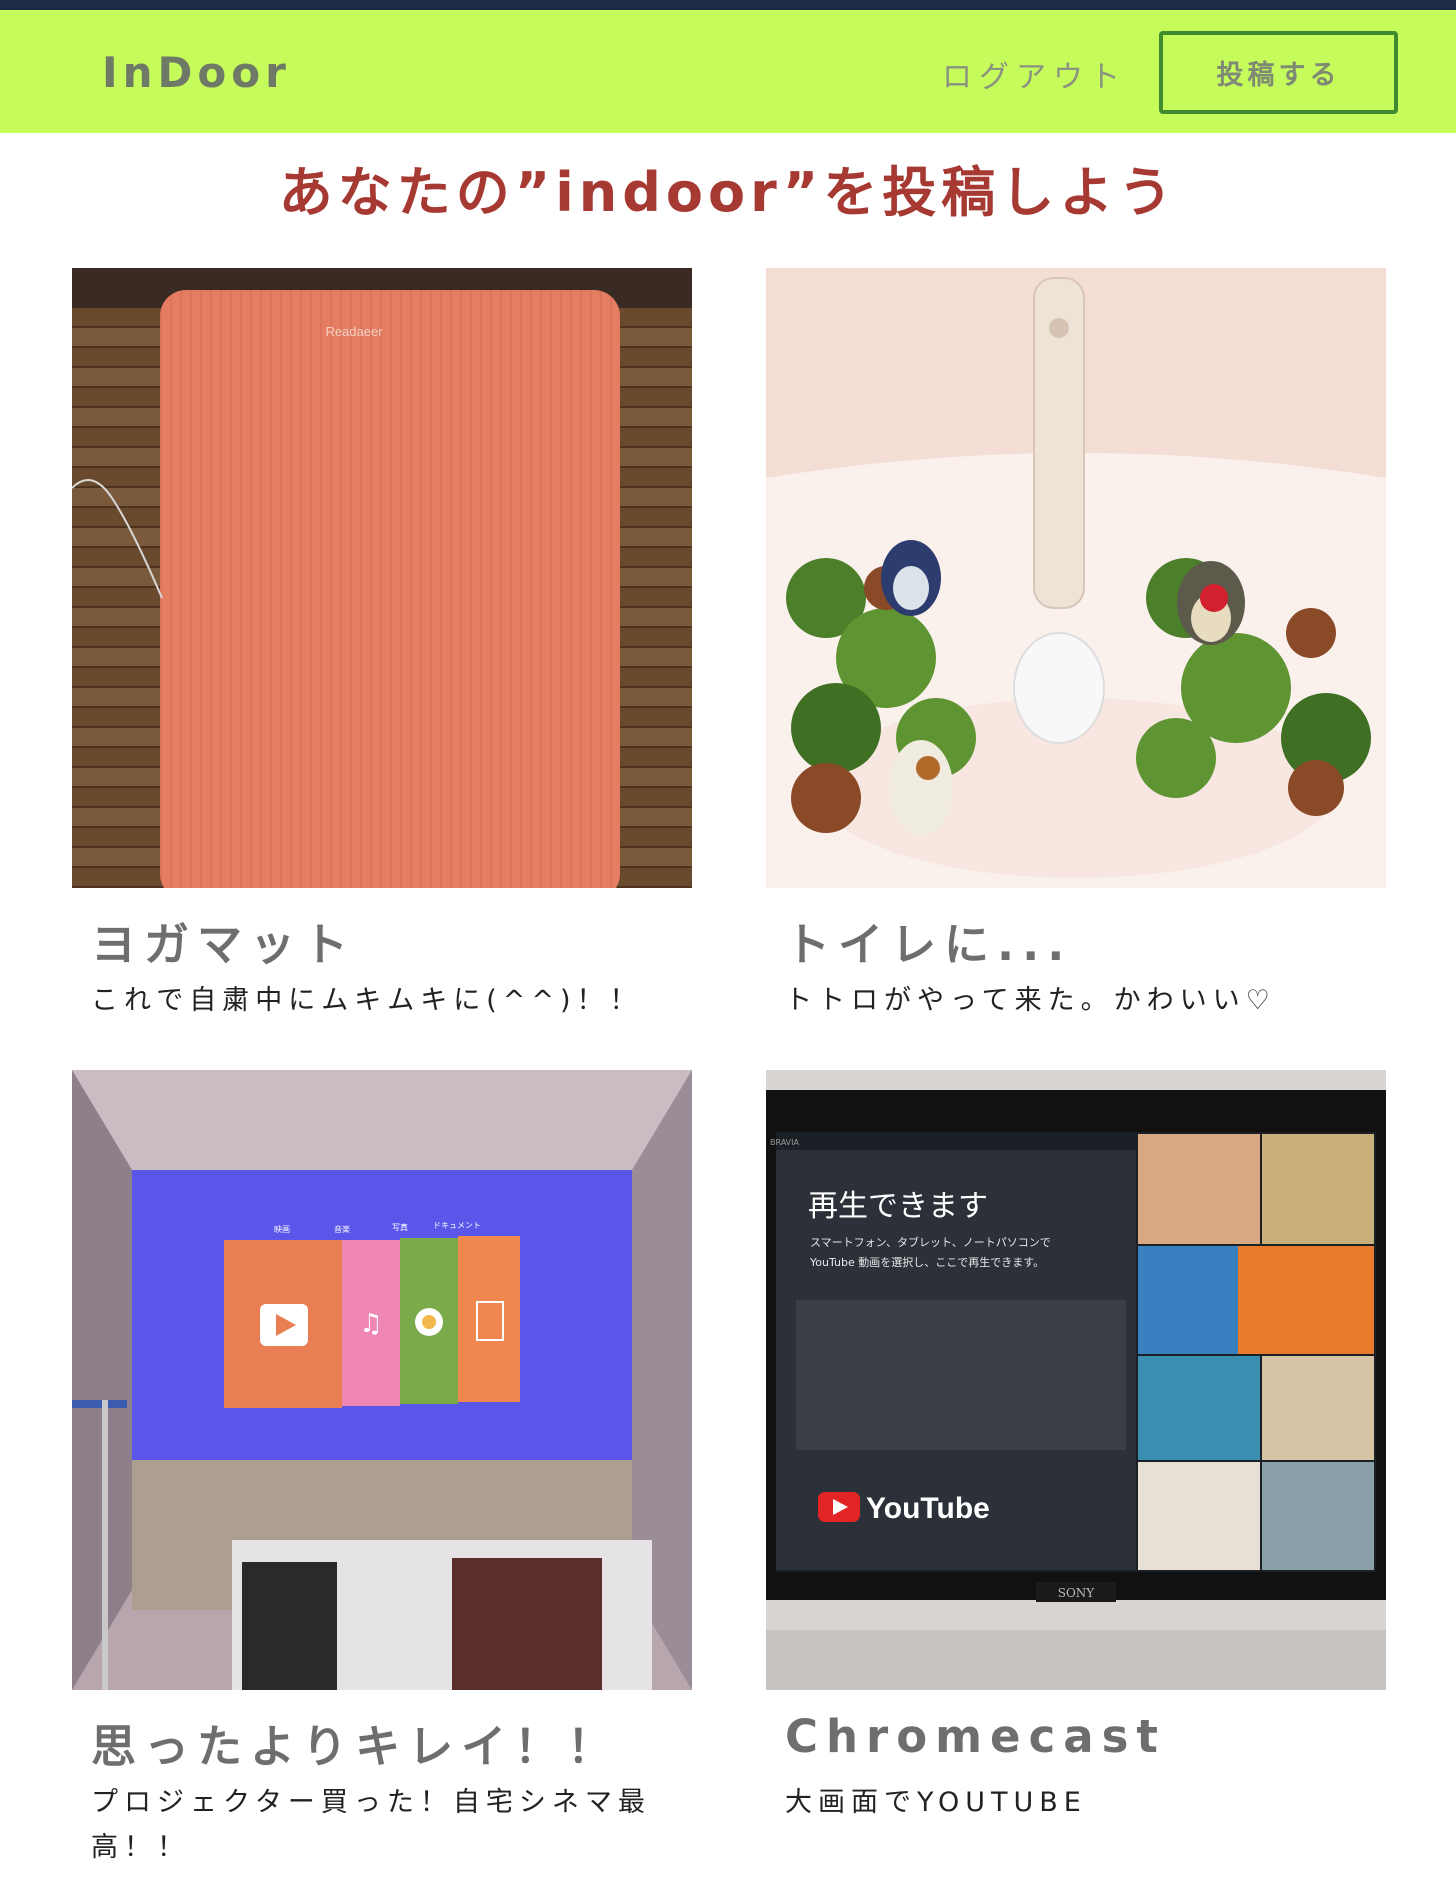 The width and height of the screenshot is (1456, 1888). What do you see at coordinates (196, 72) in the screenshot?
I see `brand-logo: InDoor` at bounding box center [196, 72].